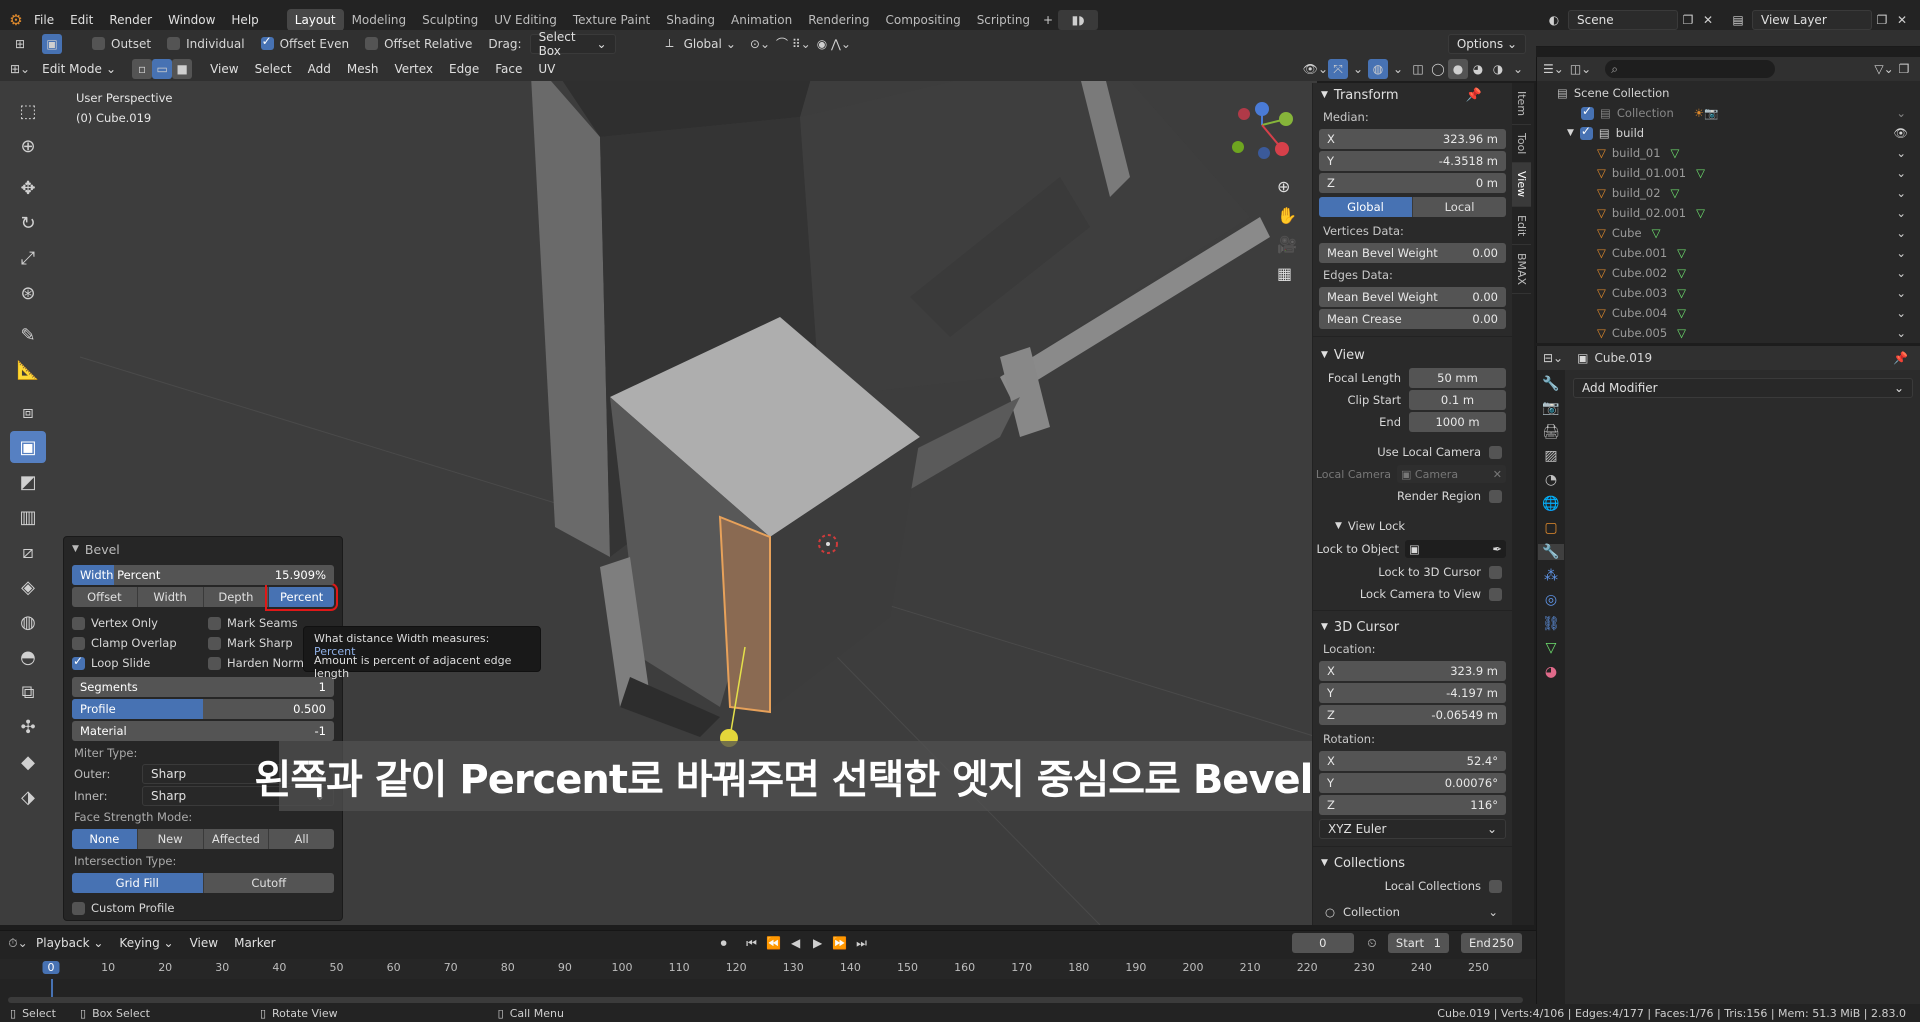  Describe the element at coordinates (1728, 173) in the screenshot. I see `outliner-item-object: ▽ build_01.001 ▽ ⌄` at that location.